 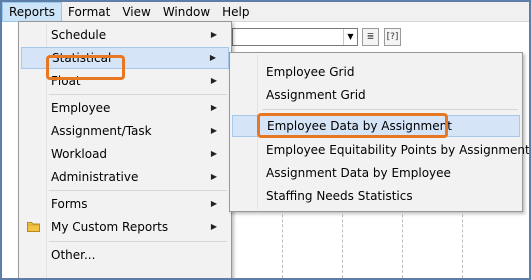 What do you see at coordinates (376, 196) in the screenshot?
I see `submenu-item-staffing-needs-statistics: Staffing Needs Statistics` at bounding box center [376, 196].